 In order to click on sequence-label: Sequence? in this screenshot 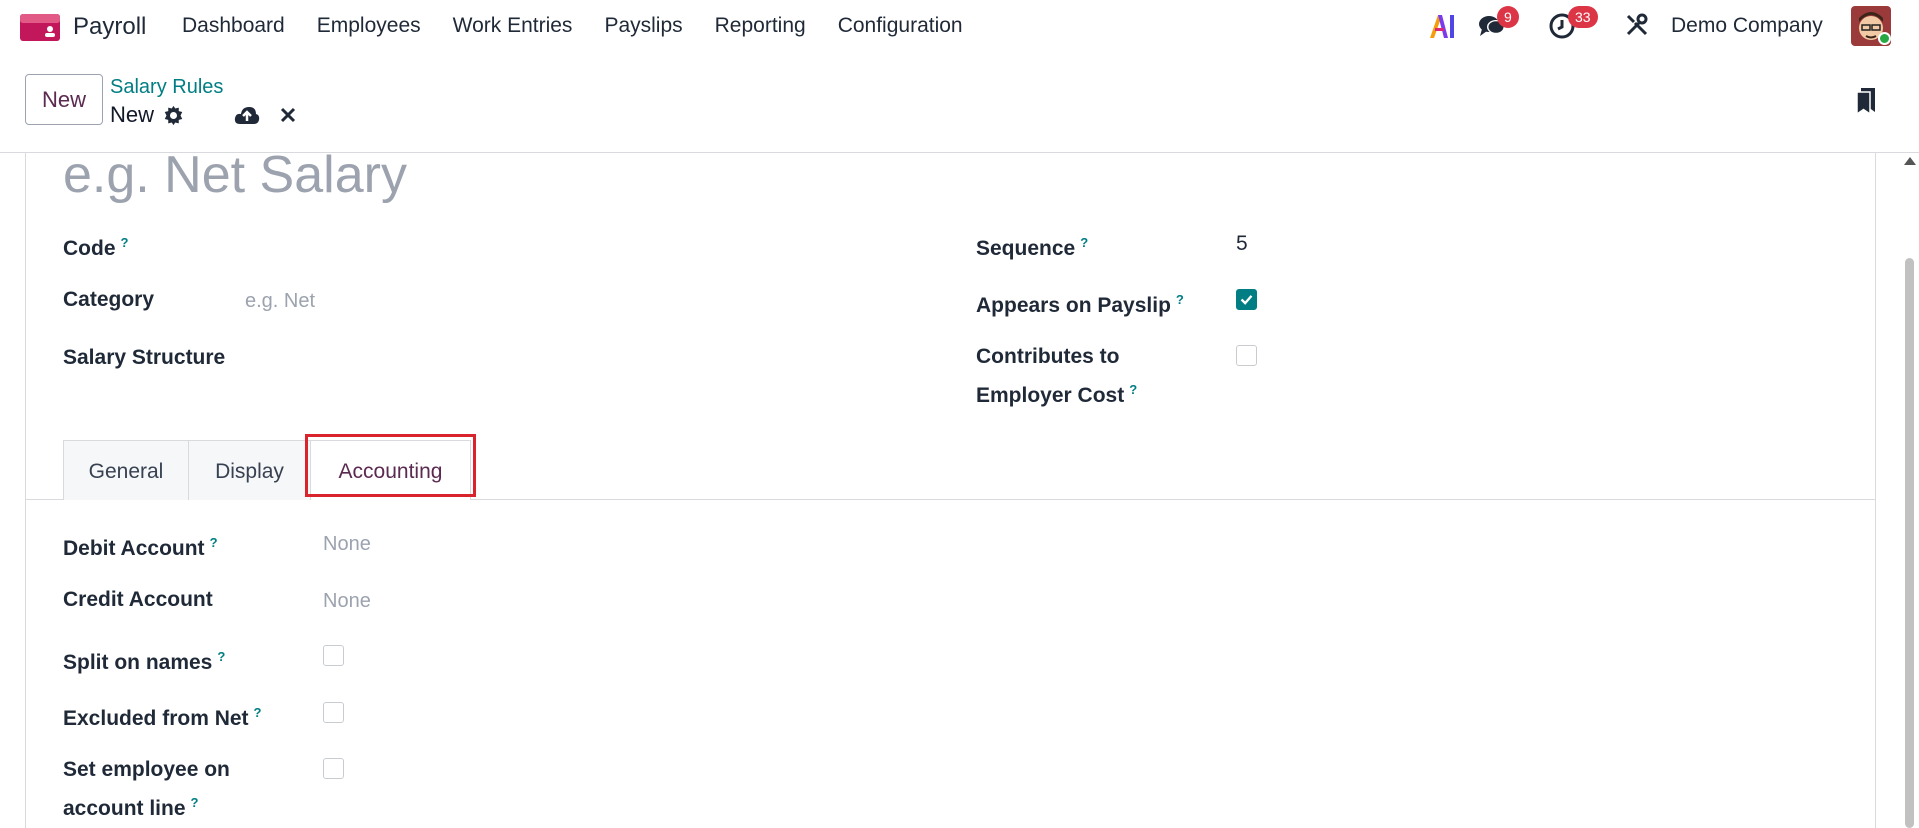, I will do `click(1032, 247)`.